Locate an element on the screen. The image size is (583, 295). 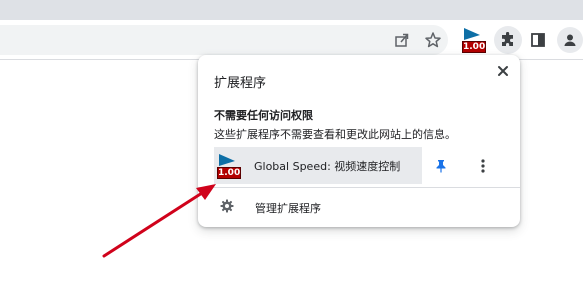
bookmark-star-icon is located at coordinates (433, 40).